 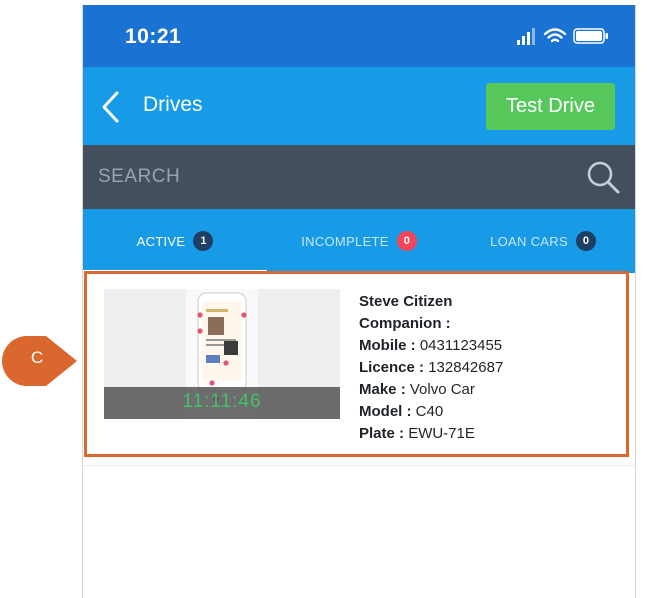 What do you see at coordinates (392, 367) in the screenshot?
I see `licence-label: Licence :` at bounding box center [392, 367].